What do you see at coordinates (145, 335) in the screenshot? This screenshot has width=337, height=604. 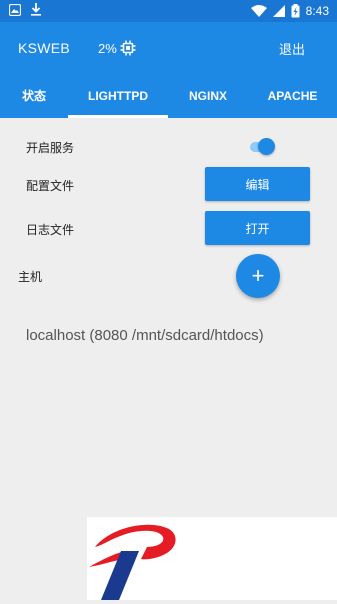 I see `host-entry: localhost (8080 /mnt/sdcard/htdocs)` at bounding box center [145, 335].